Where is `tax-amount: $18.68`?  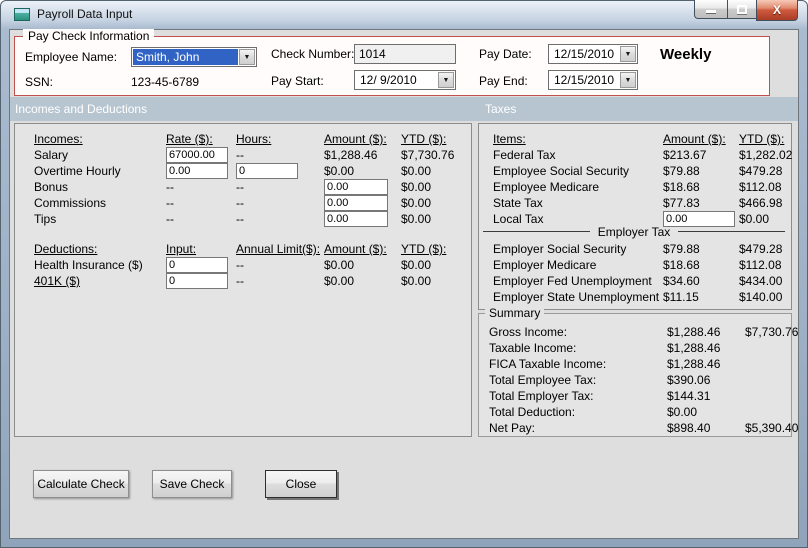
tax-amount: $18.68 is located at coordinates (681, 187).